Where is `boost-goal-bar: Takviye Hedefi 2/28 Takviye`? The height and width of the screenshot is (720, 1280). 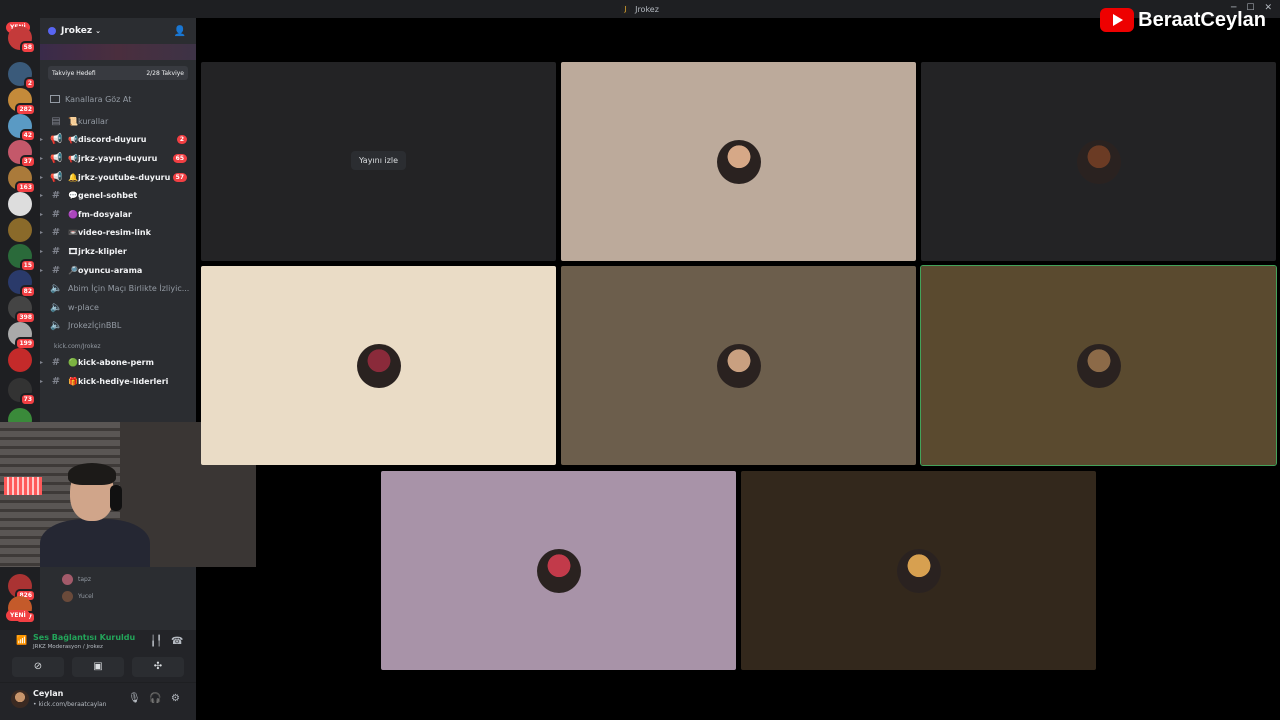
boost-goal-bar: Takviye Hedefi 2/28 Takviye is located at coordinates (118, 73).